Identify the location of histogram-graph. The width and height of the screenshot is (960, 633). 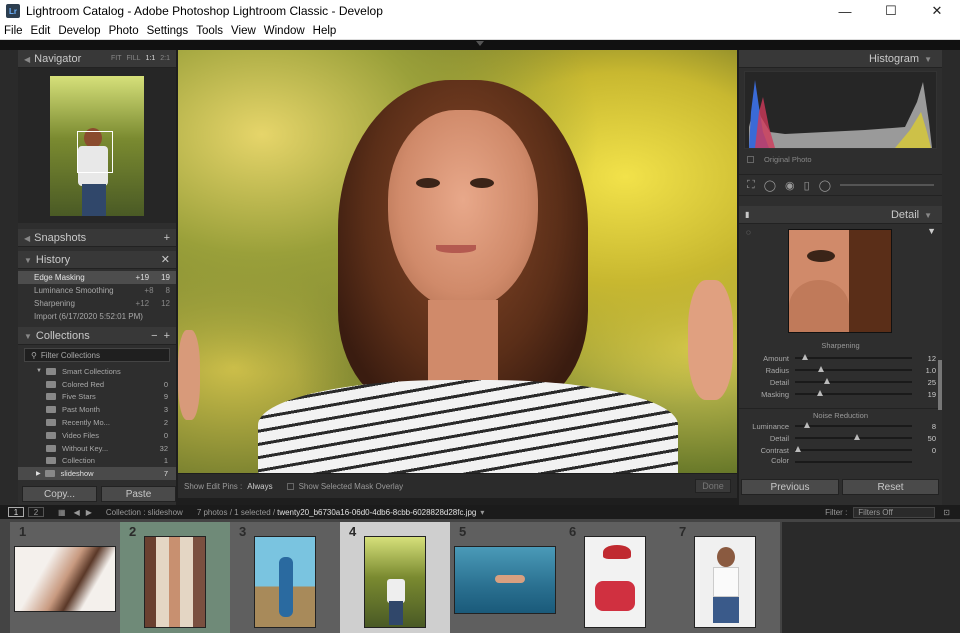
(840, 110).